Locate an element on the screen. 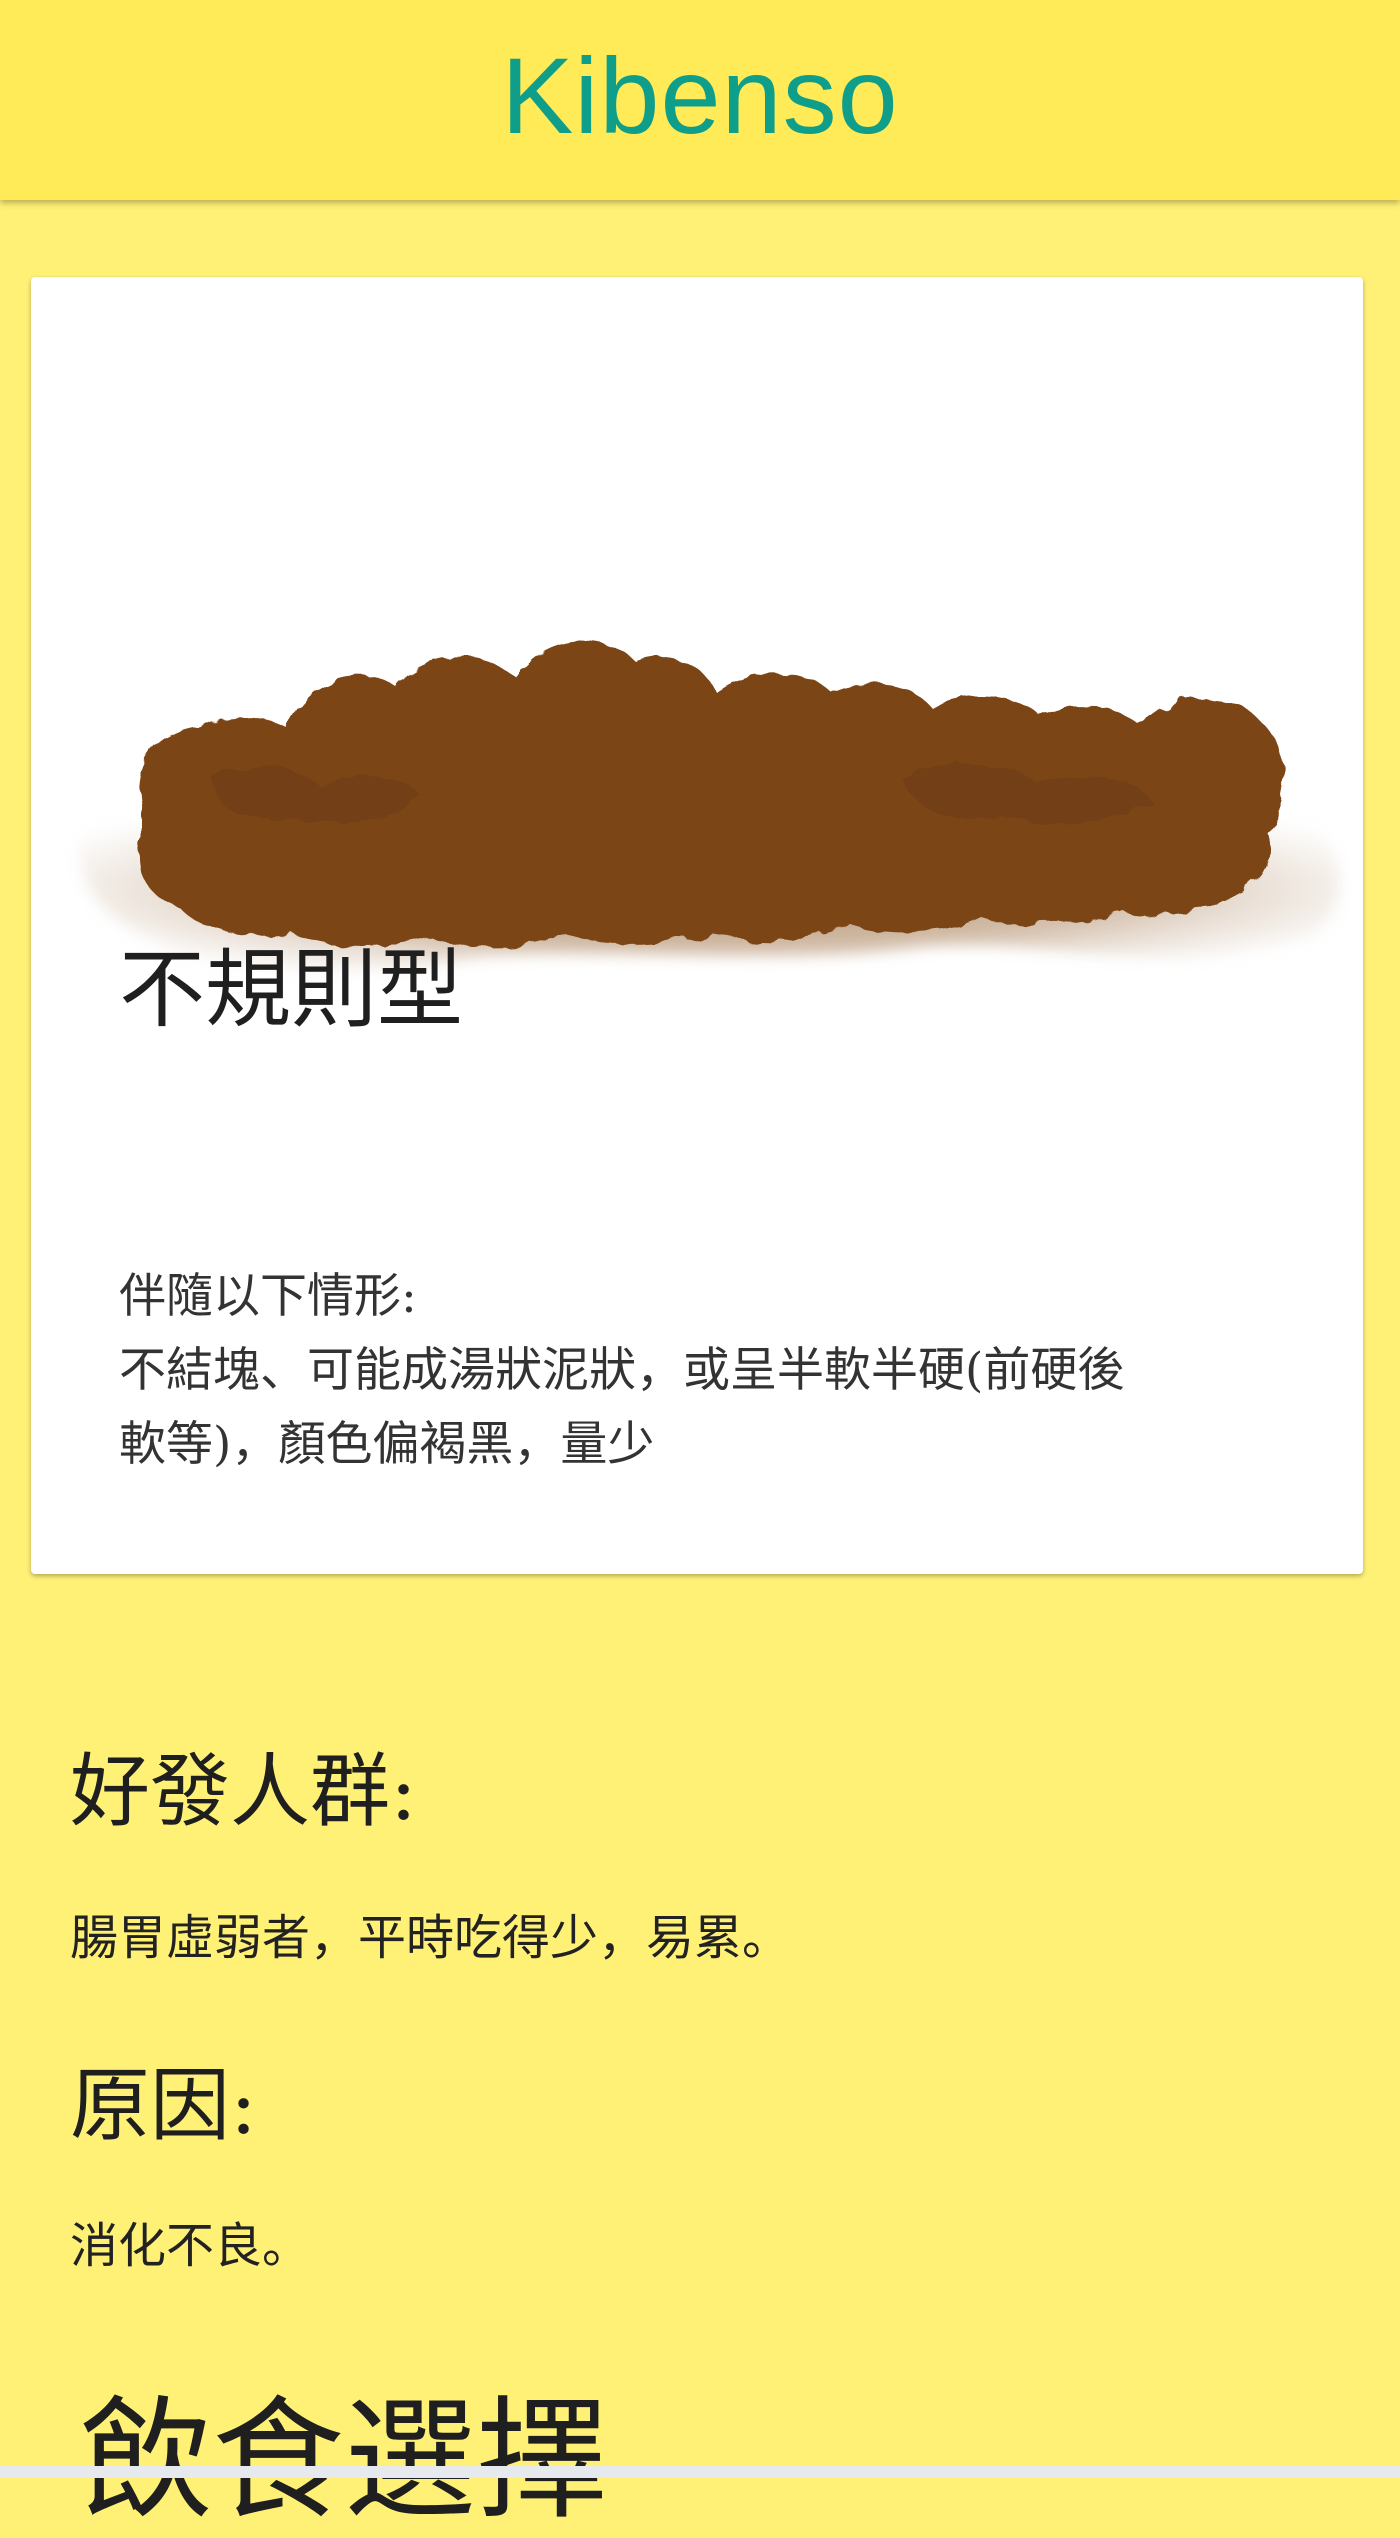  cause-heading: 原因: is located at coordinates (163, 2105).